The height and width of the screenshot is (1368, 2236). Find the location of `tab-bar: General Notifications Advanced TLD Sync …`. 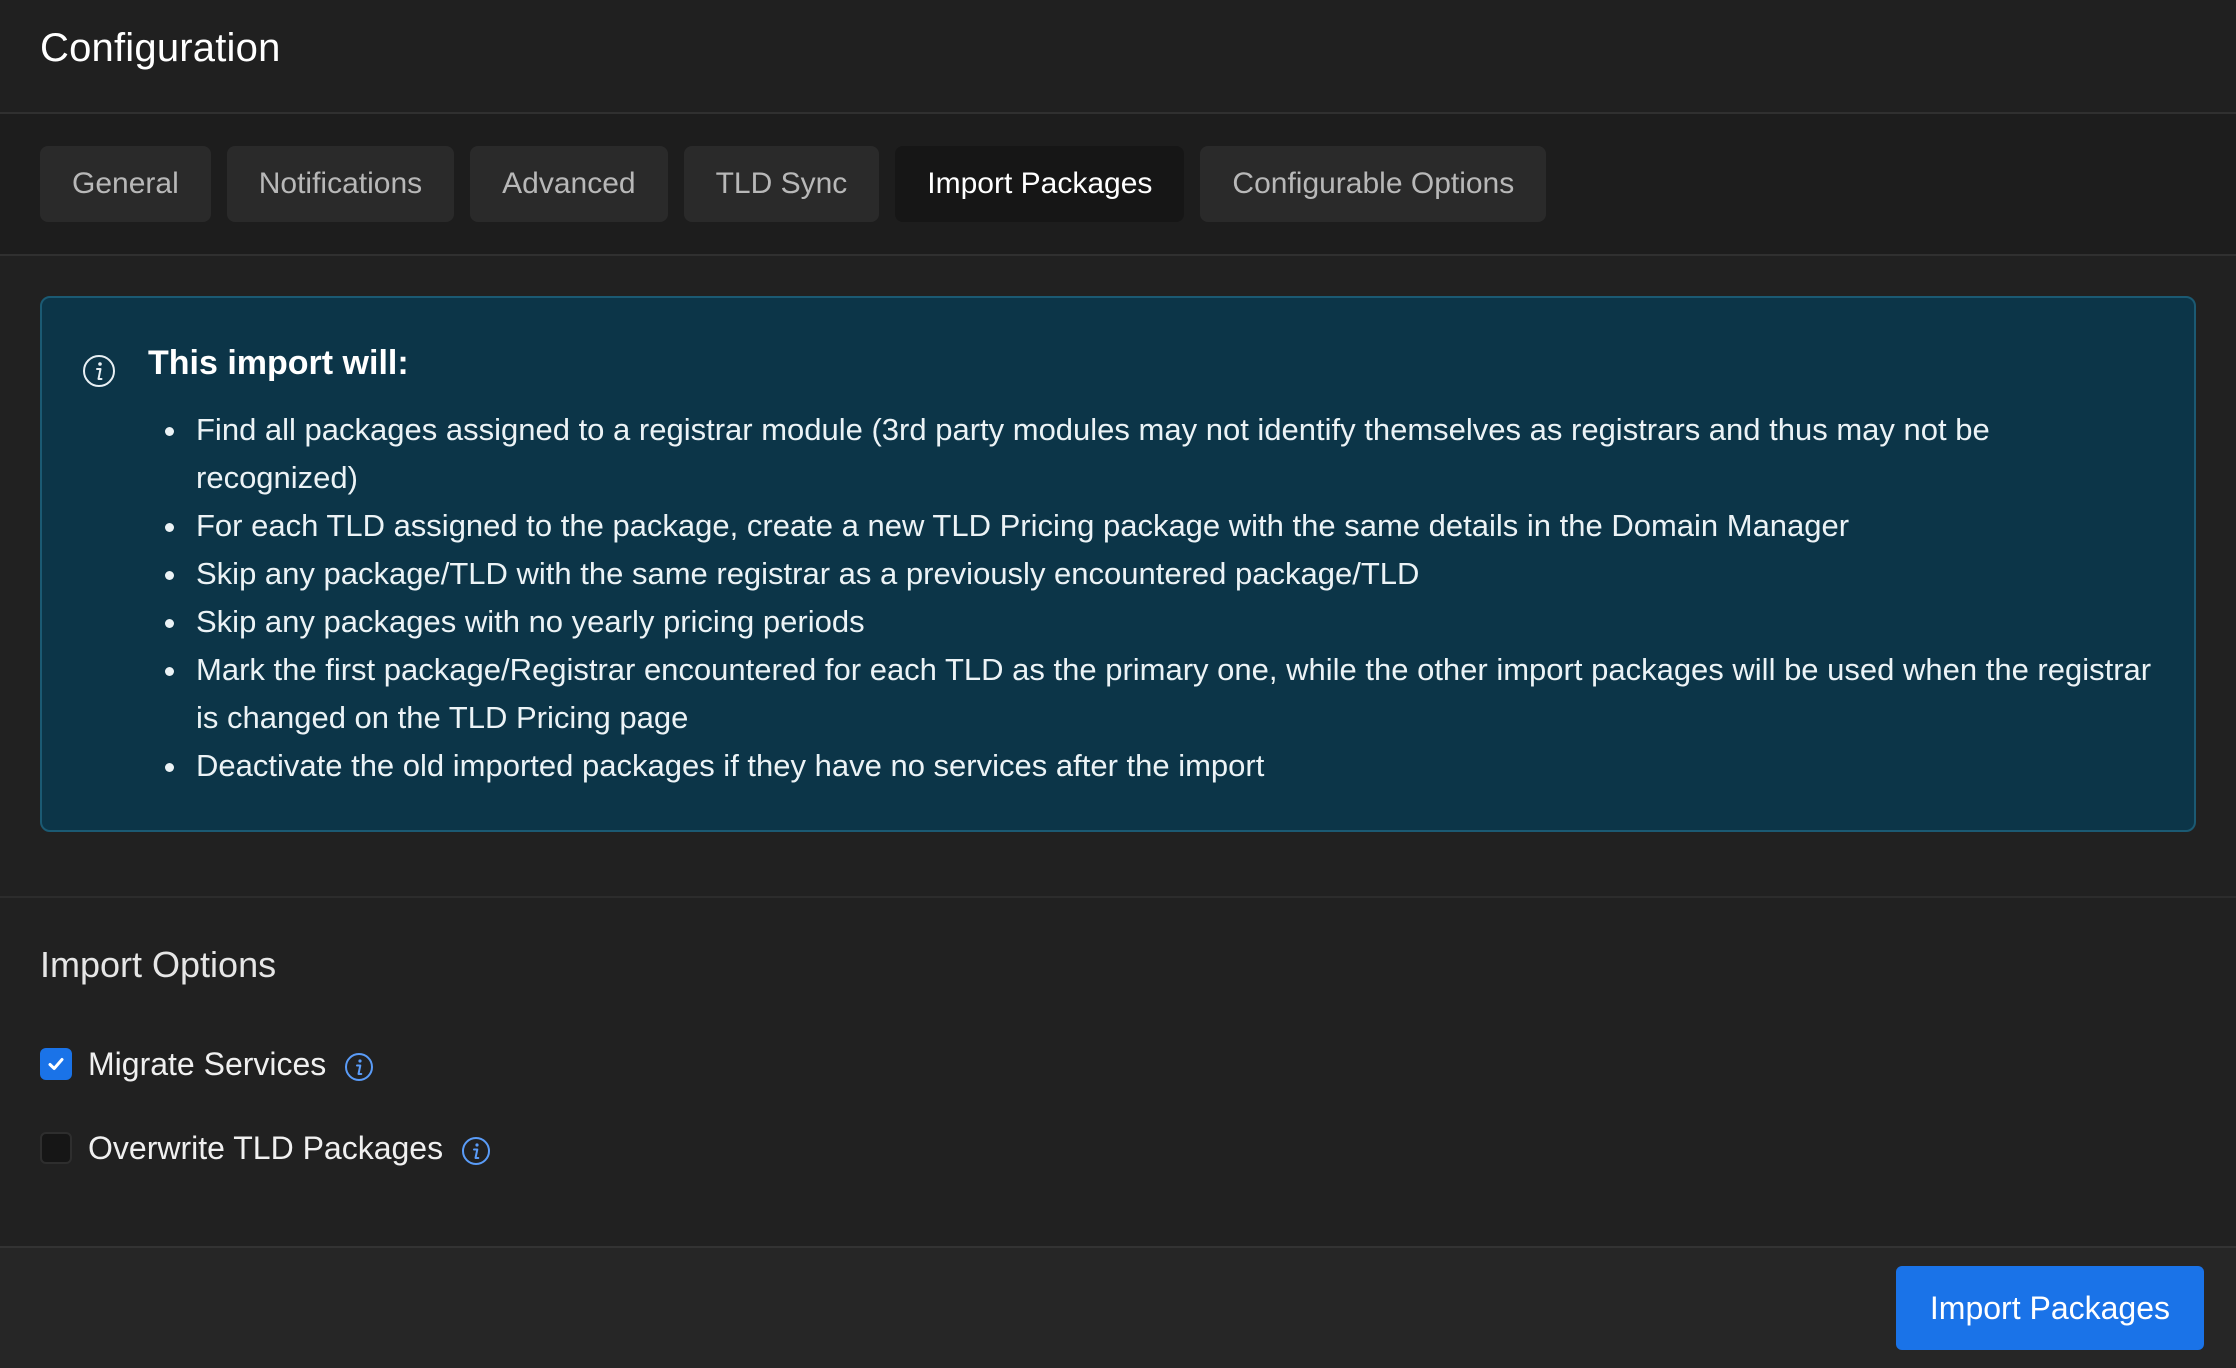

tab-bar: General Notifications Advanced TLD Sync … is located at coordinates (1118, 185).